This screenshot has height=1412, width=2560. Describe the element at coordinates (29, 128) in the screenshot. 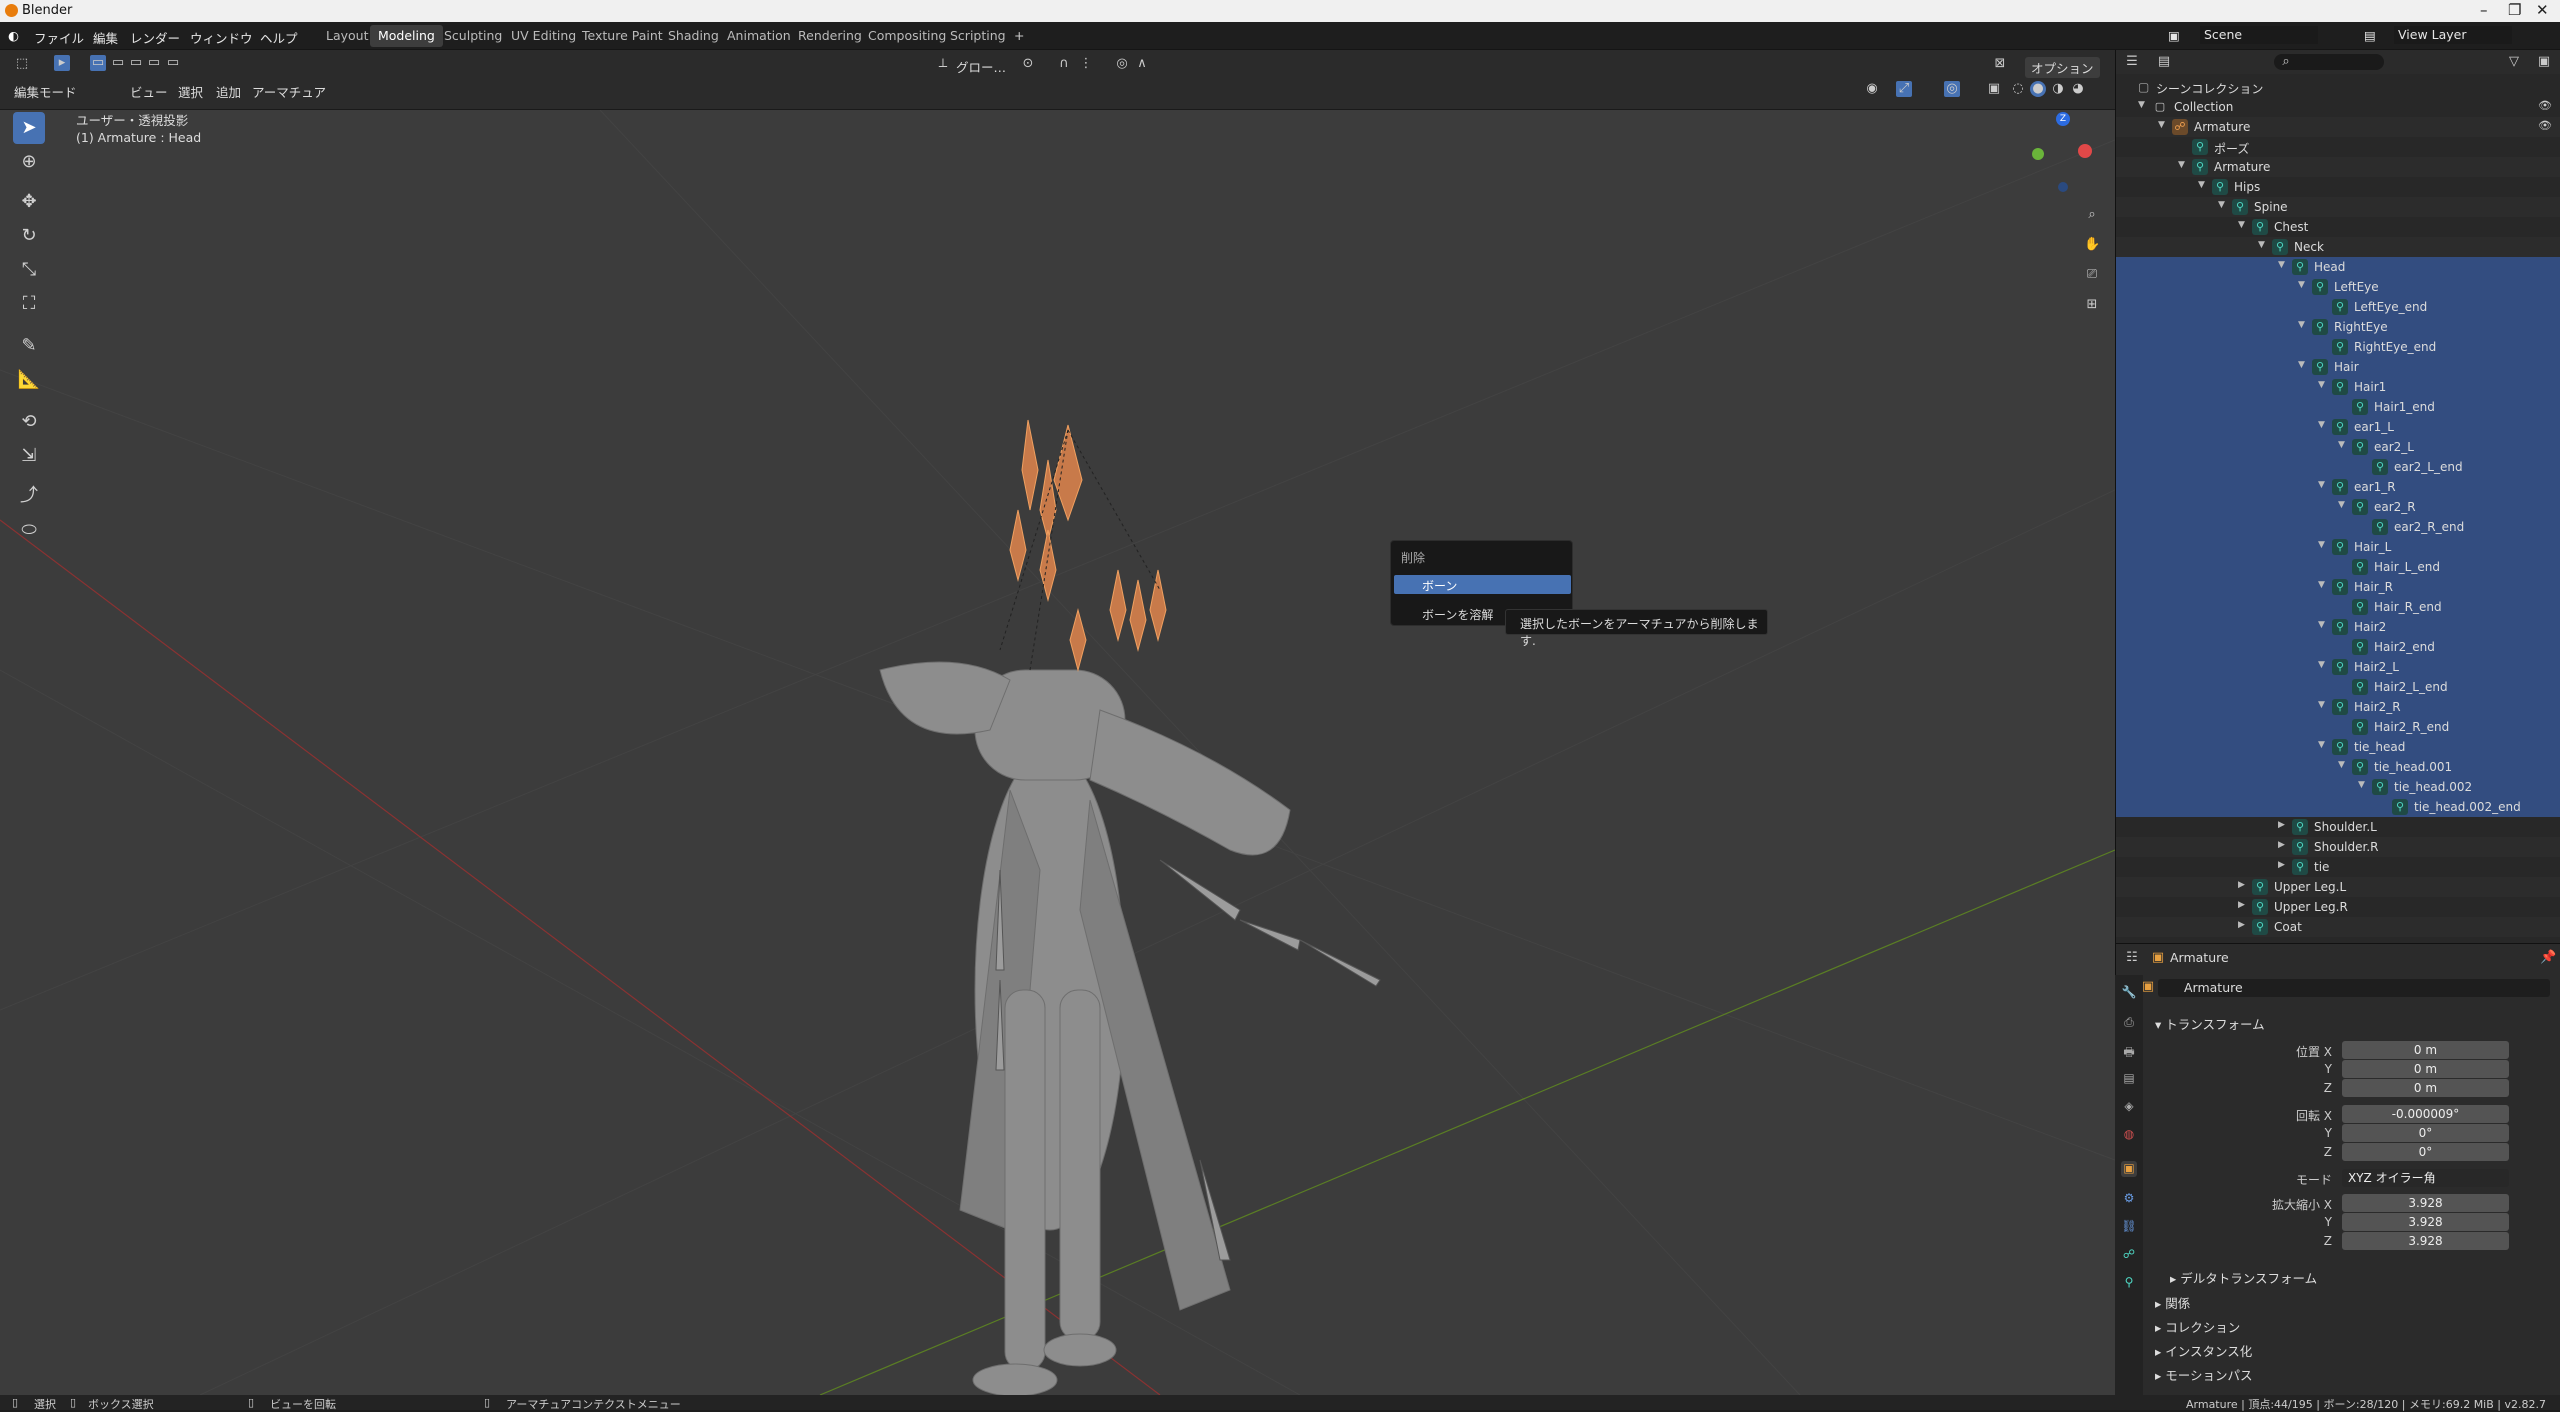

I see `select-tool-icon: ➤` at that location.